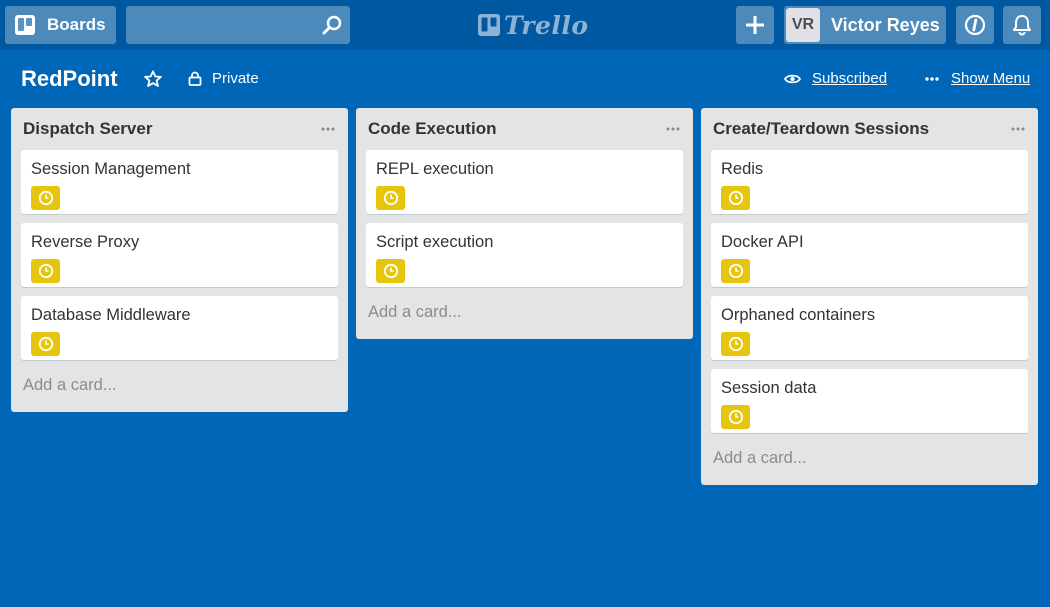  I want to click on card: Session data, so click(869, 401).